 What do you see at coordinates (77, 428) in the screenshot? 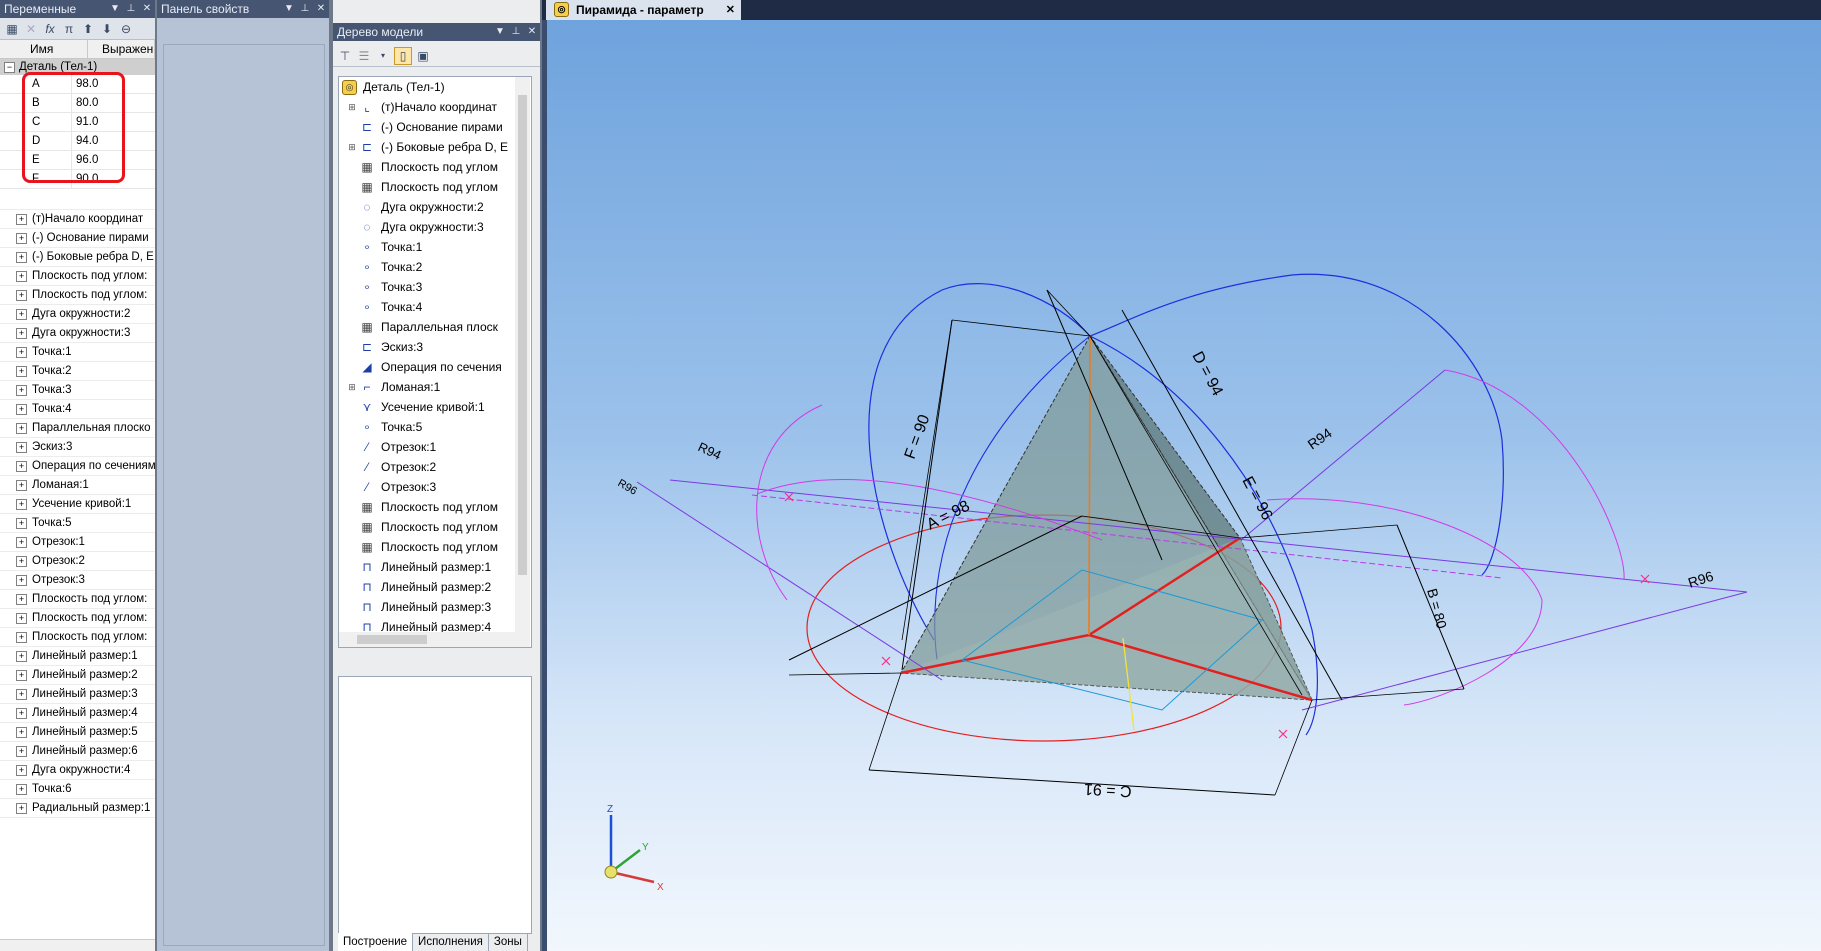
I see `variables-tree-item: + Параллельная плоско` at bounding box center [77, 428].